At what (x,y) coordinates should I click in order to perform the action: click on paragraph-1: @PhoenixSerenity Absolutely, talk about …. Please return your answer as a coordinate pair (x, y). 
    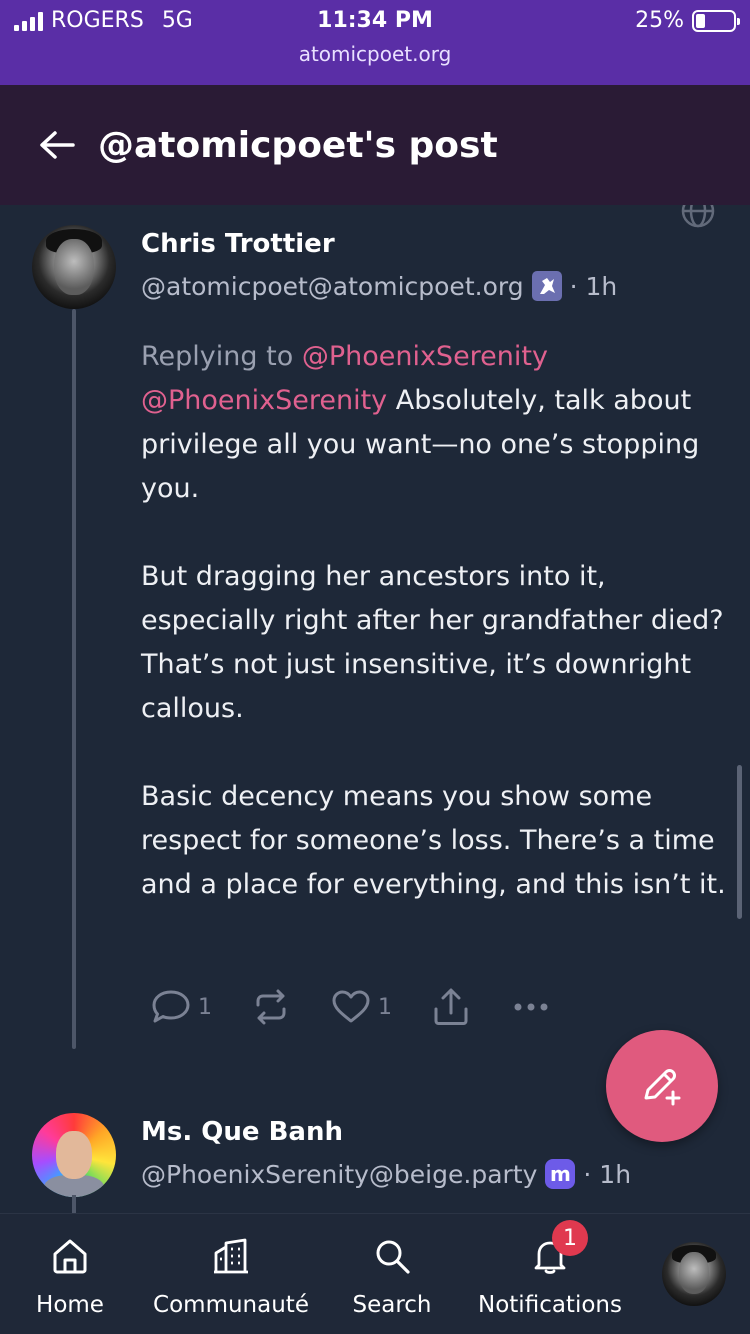
    Looking at the image, I should click on (436, 445).